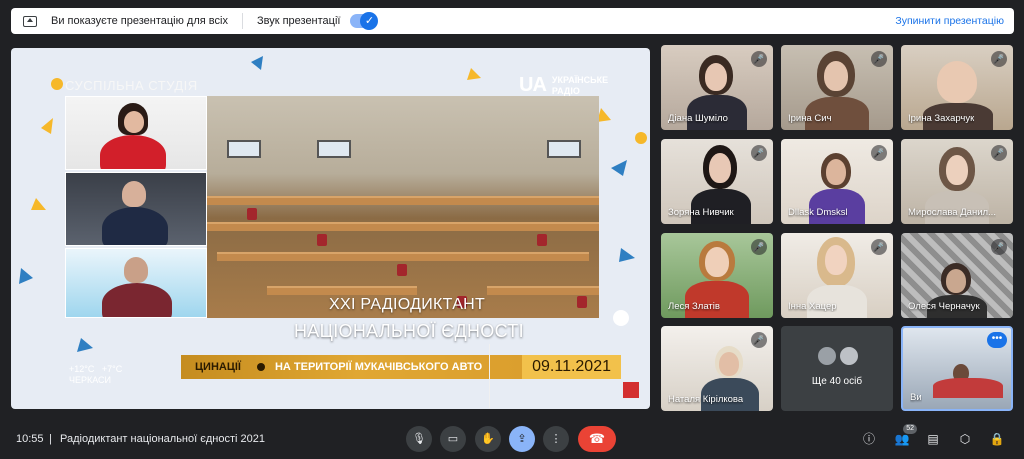  I want to click on hang-up-button: ☎, so click(597, 439).